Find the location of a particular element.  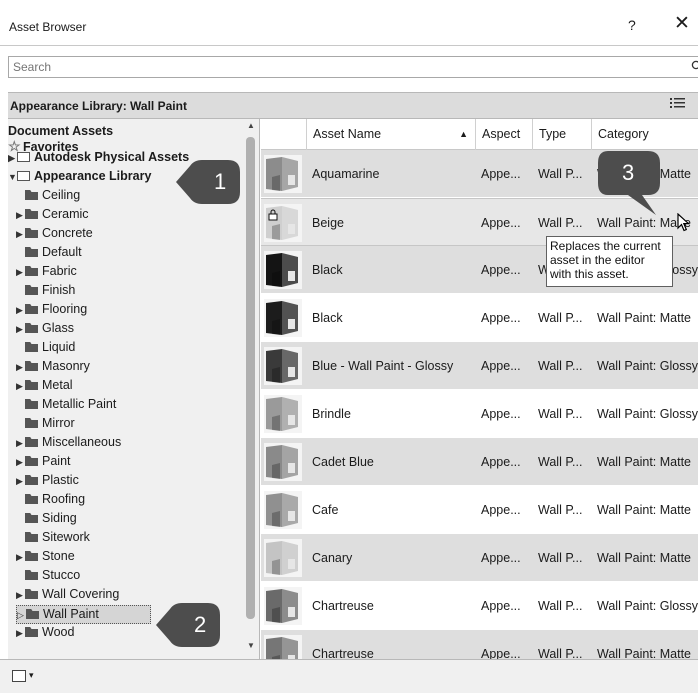

tree-item: ▶ Fabric is located at coordinates (46, 272).